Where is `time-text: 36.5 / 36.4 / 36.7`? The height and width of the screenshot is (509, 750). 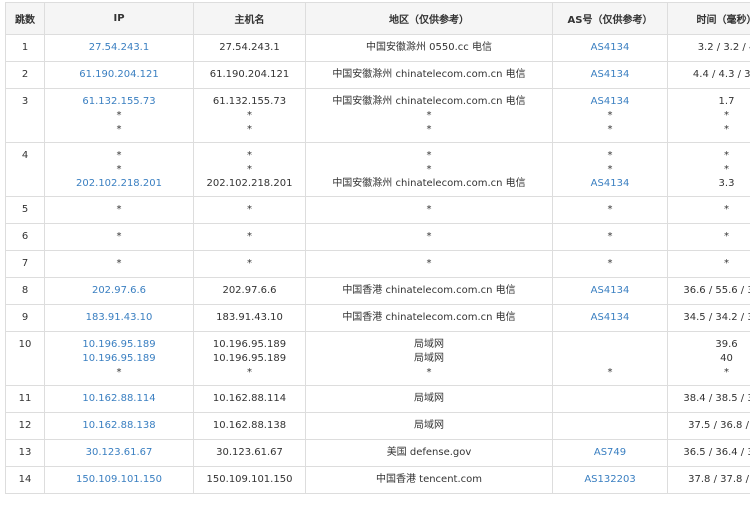 time-text: 36.5 / 36.4 / 36.7 is located at coordinates (709, 453).